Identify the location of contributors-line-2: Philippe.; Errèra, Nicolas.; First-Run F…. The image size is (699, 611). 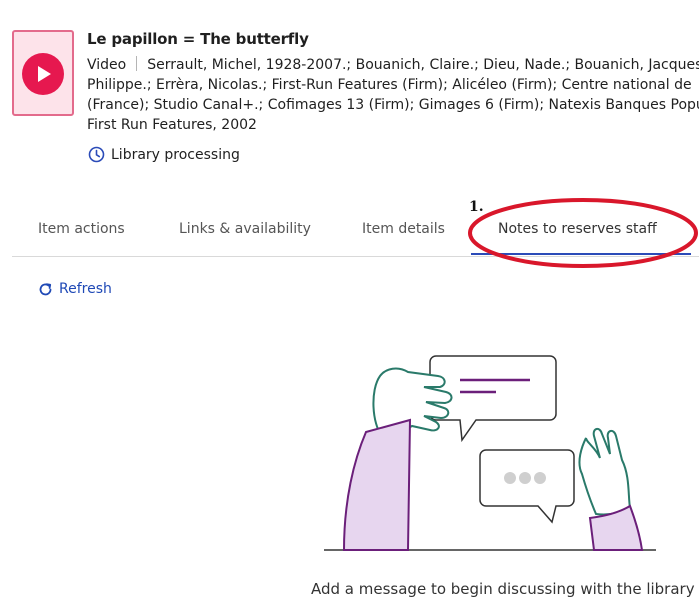
(389, 85).